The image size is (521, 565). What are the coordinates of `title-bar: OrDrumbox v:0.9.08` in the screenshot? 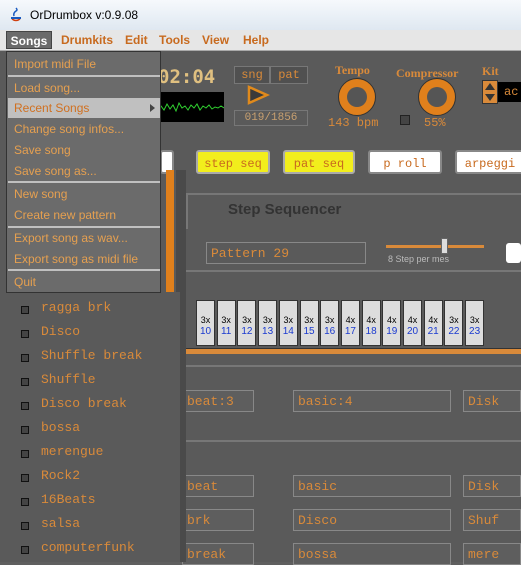 It's located at (260, 15).